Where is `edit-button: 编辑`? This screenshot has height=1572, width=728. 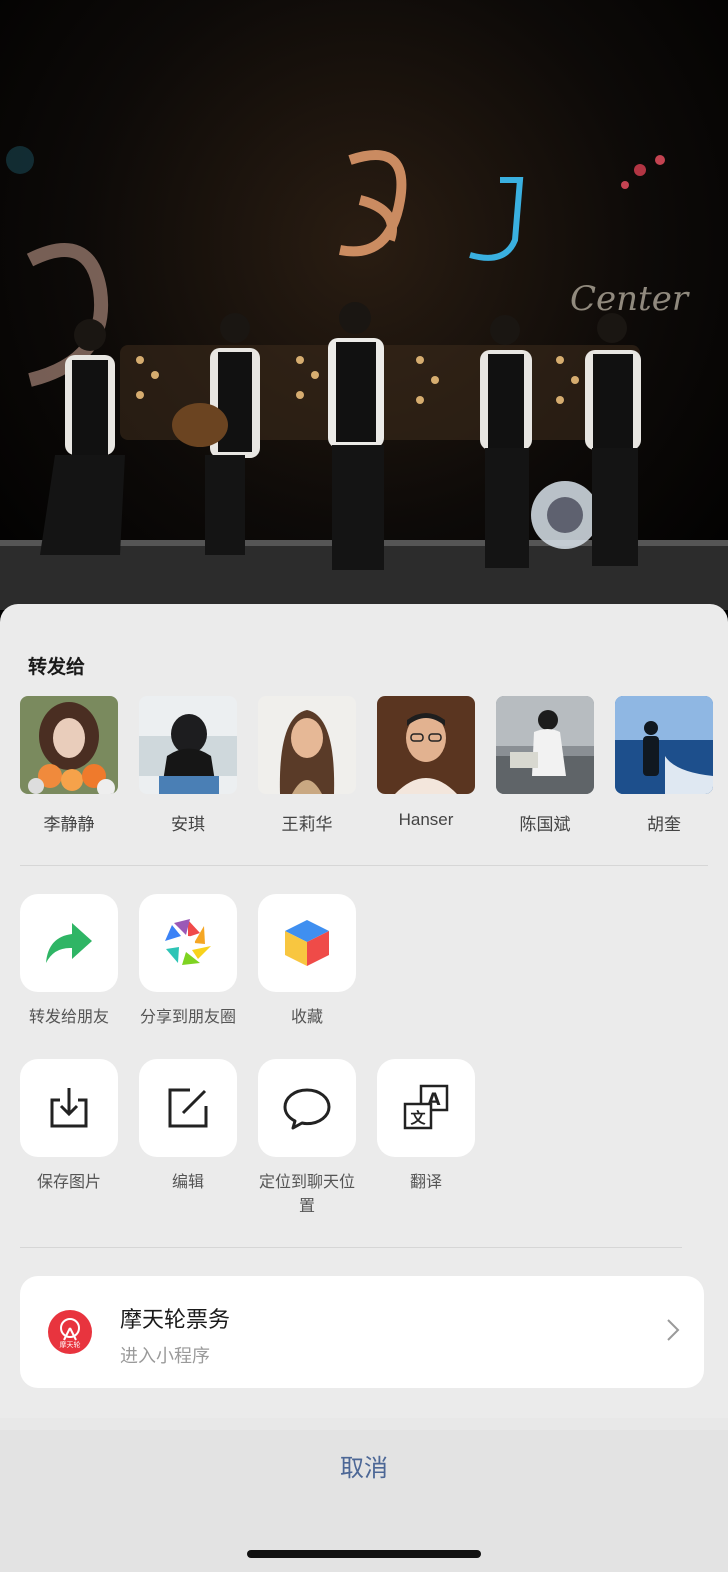 edit-button: 编辑 is located at coordinates (188, 1139).